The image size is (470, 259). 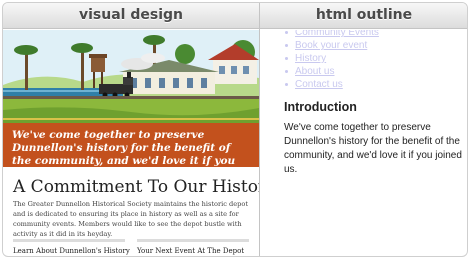 What do you see at coordinates (131, 15) in the screenshot?
I see `visual-design-label: visual design` at bounding box center [131, 15].